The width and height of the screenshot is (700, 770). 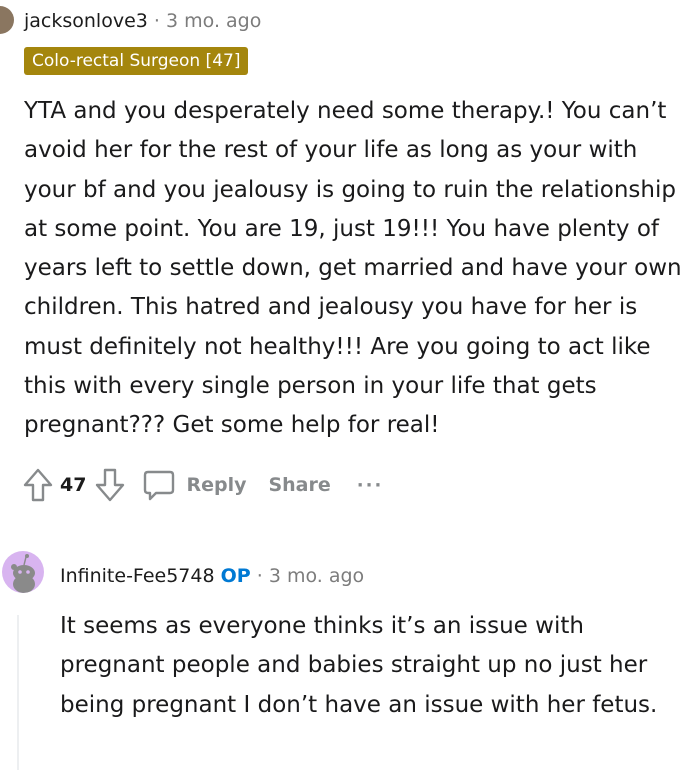 I want to click on username: Infinite-Fee5748, so click(x=137, y=576).